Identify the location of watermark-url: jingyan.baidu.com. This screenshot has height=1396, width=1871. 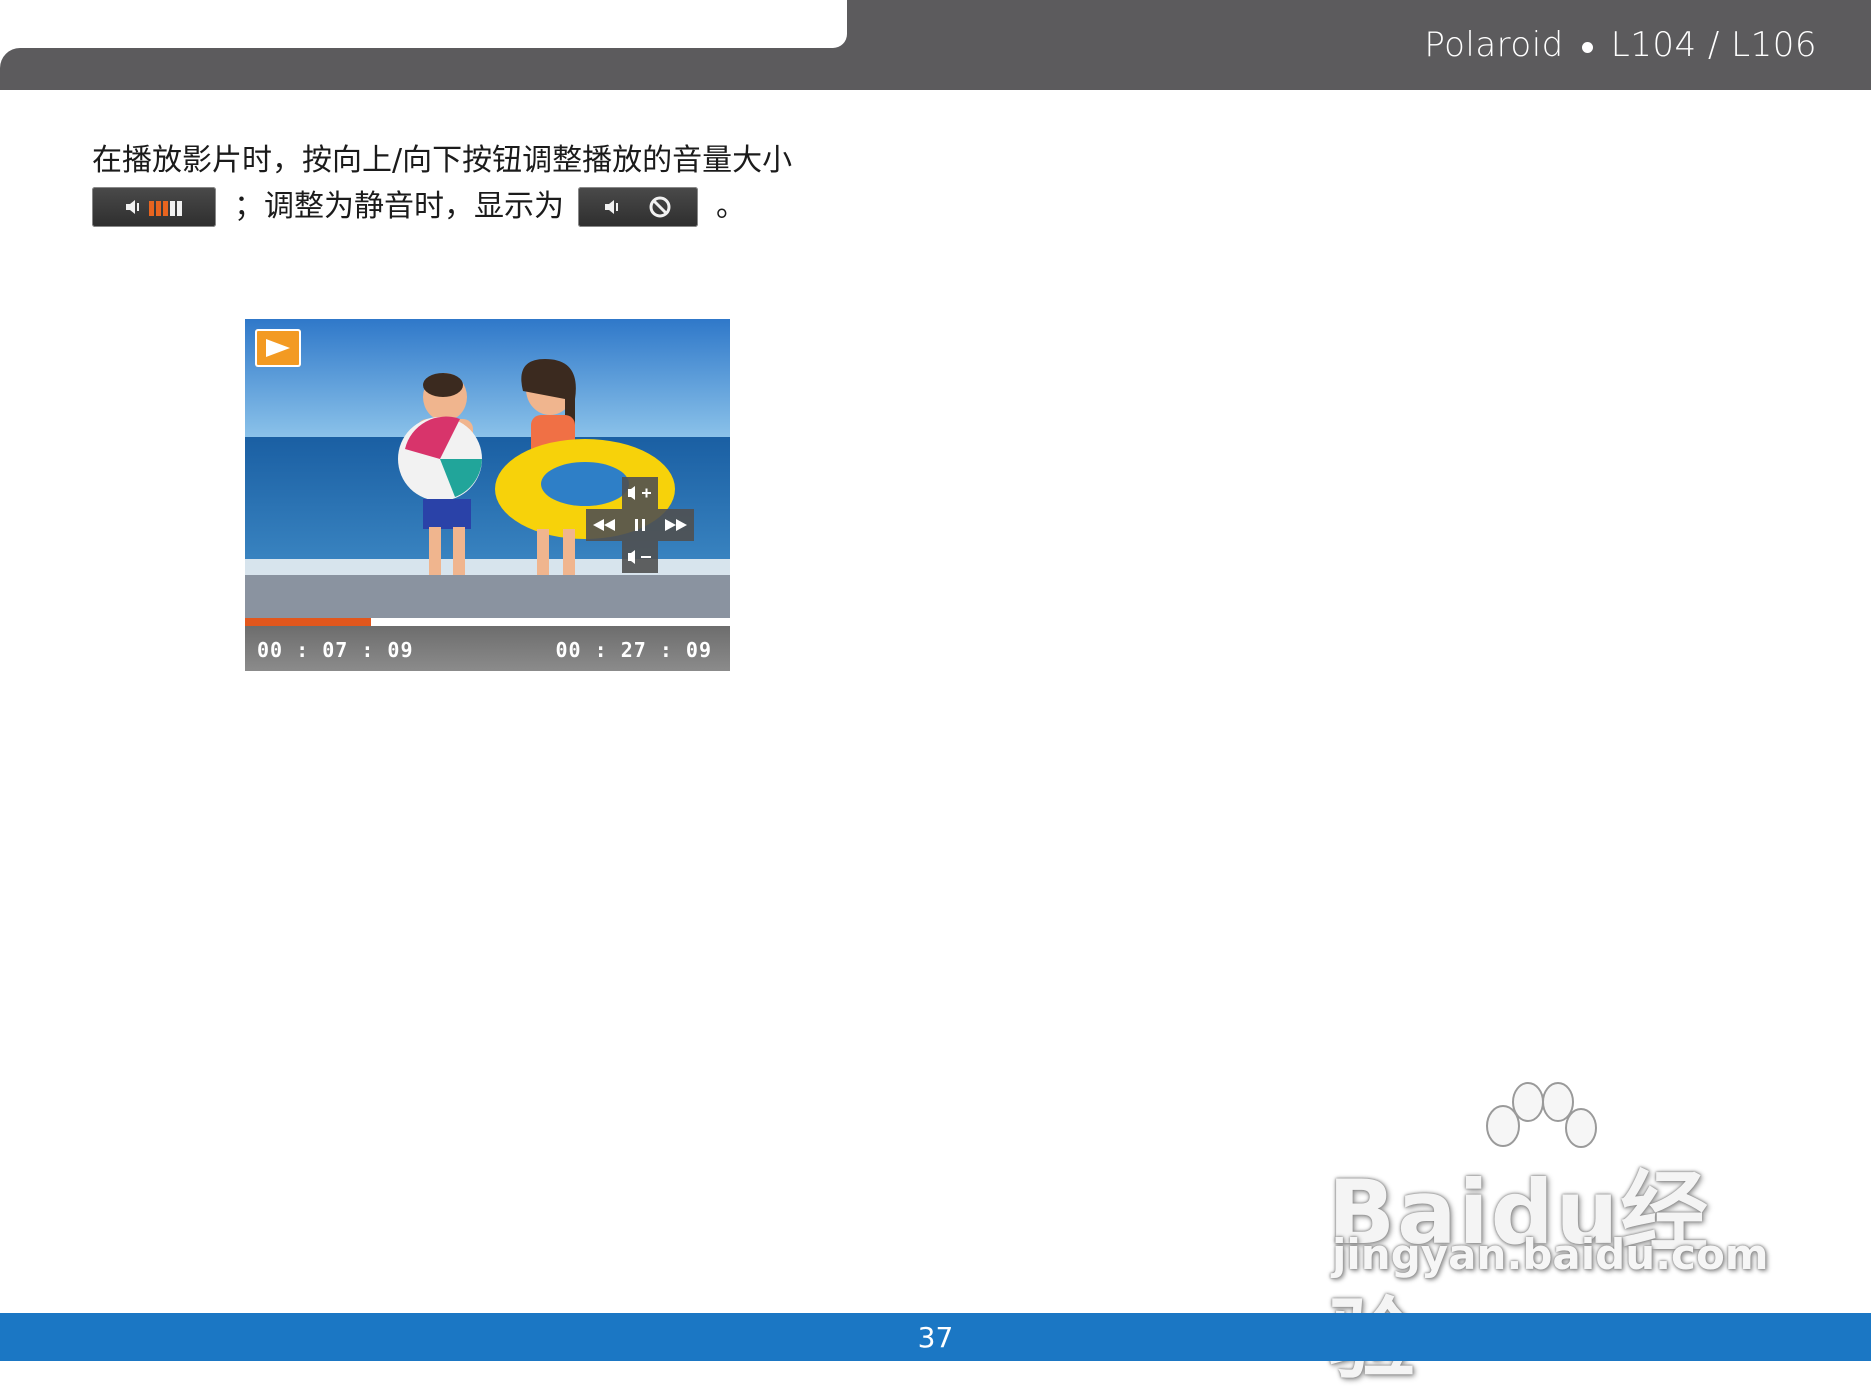
(1550, 1254).